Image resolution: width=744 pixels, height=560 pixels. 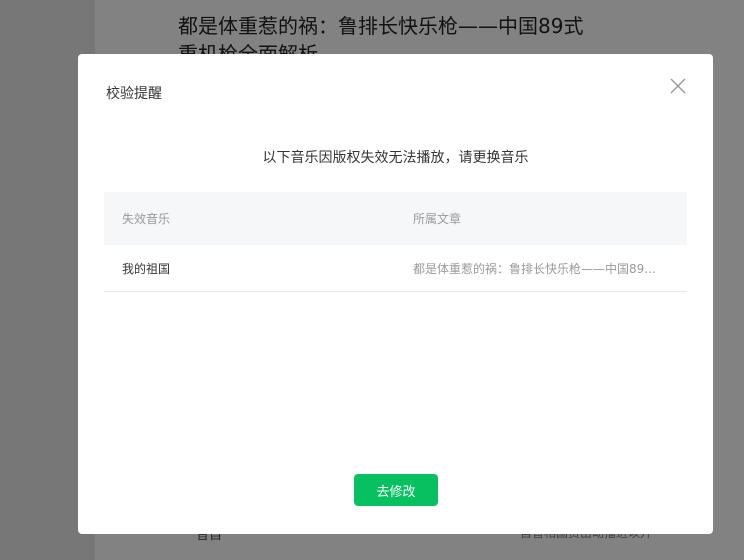 What do you see at coordinates (146, 219) in the screenshot?
I see `header-invalid-music: 失效音乐` at bounding box center [146, 219].